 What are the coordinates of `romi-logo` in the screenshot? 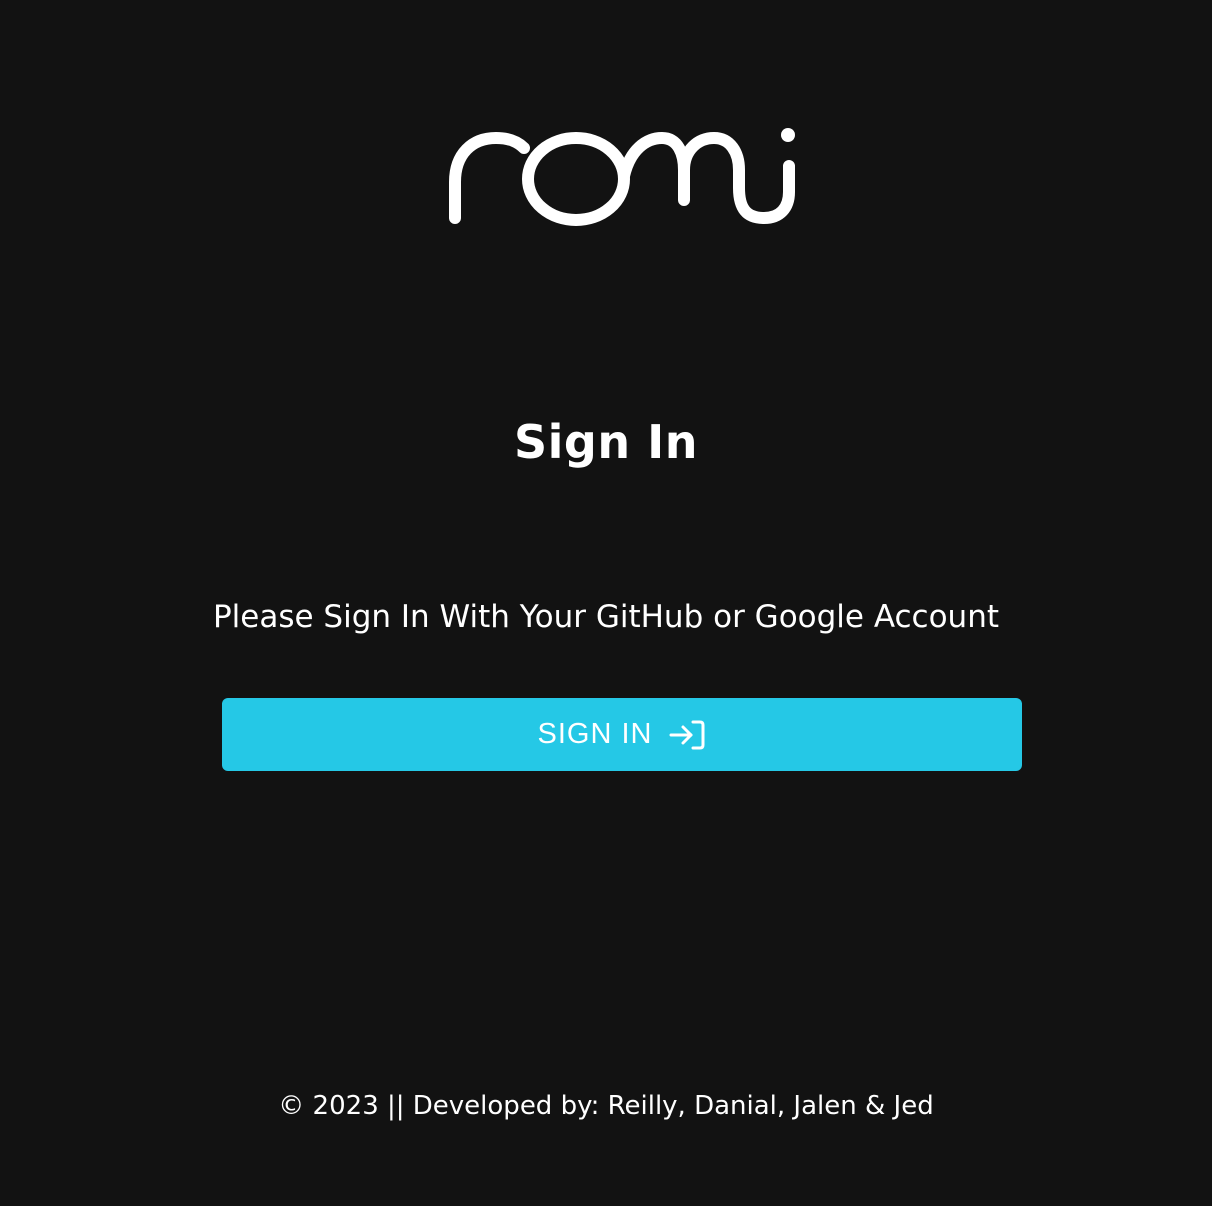 It's located at (622, 176).